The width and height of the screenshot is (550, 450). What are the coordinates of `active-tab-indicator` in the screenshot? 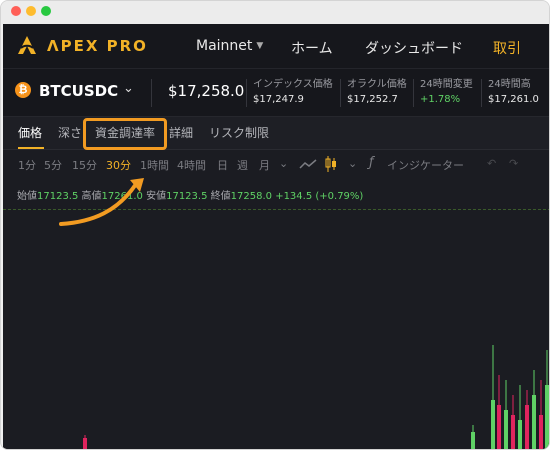 It's located at (31, 148).